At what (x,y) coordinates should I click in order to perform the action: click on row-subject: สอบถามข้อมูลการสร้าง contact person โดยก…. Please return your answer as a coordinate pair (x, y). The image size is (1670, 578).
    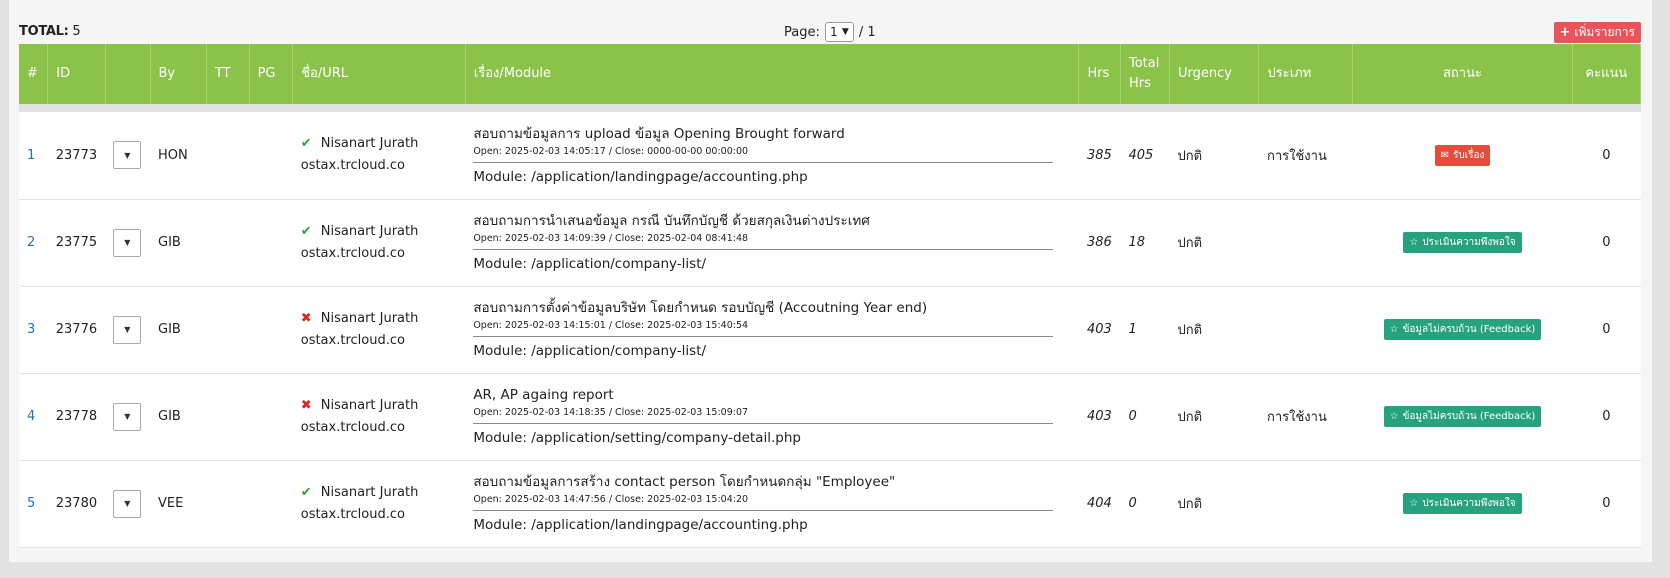
    Looking at the image, I should click on (772, 482).